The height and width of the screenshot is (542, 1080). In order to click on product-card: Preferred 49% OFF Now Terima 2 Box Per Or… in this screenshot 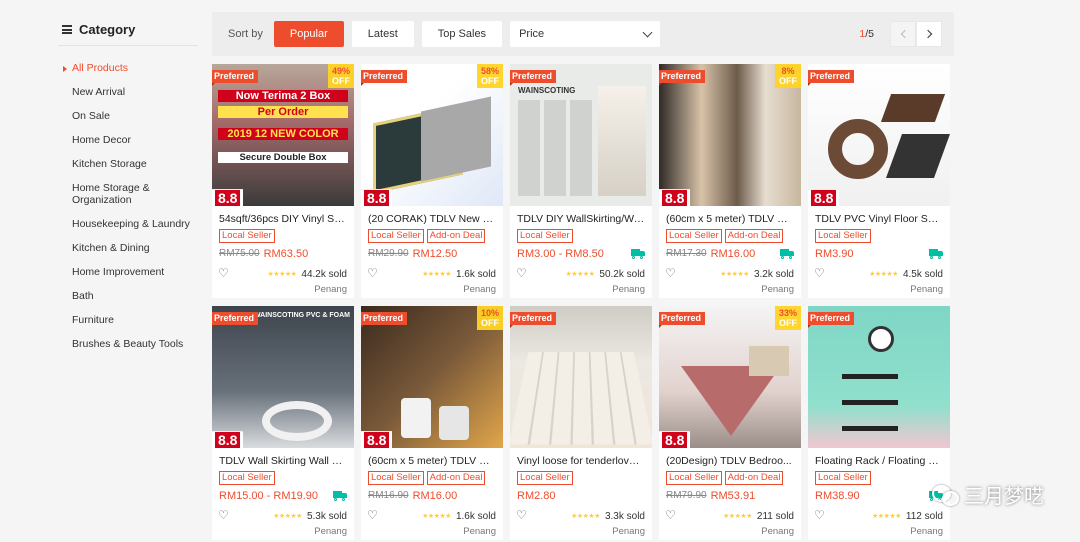, I will do `click(283, 181)`.